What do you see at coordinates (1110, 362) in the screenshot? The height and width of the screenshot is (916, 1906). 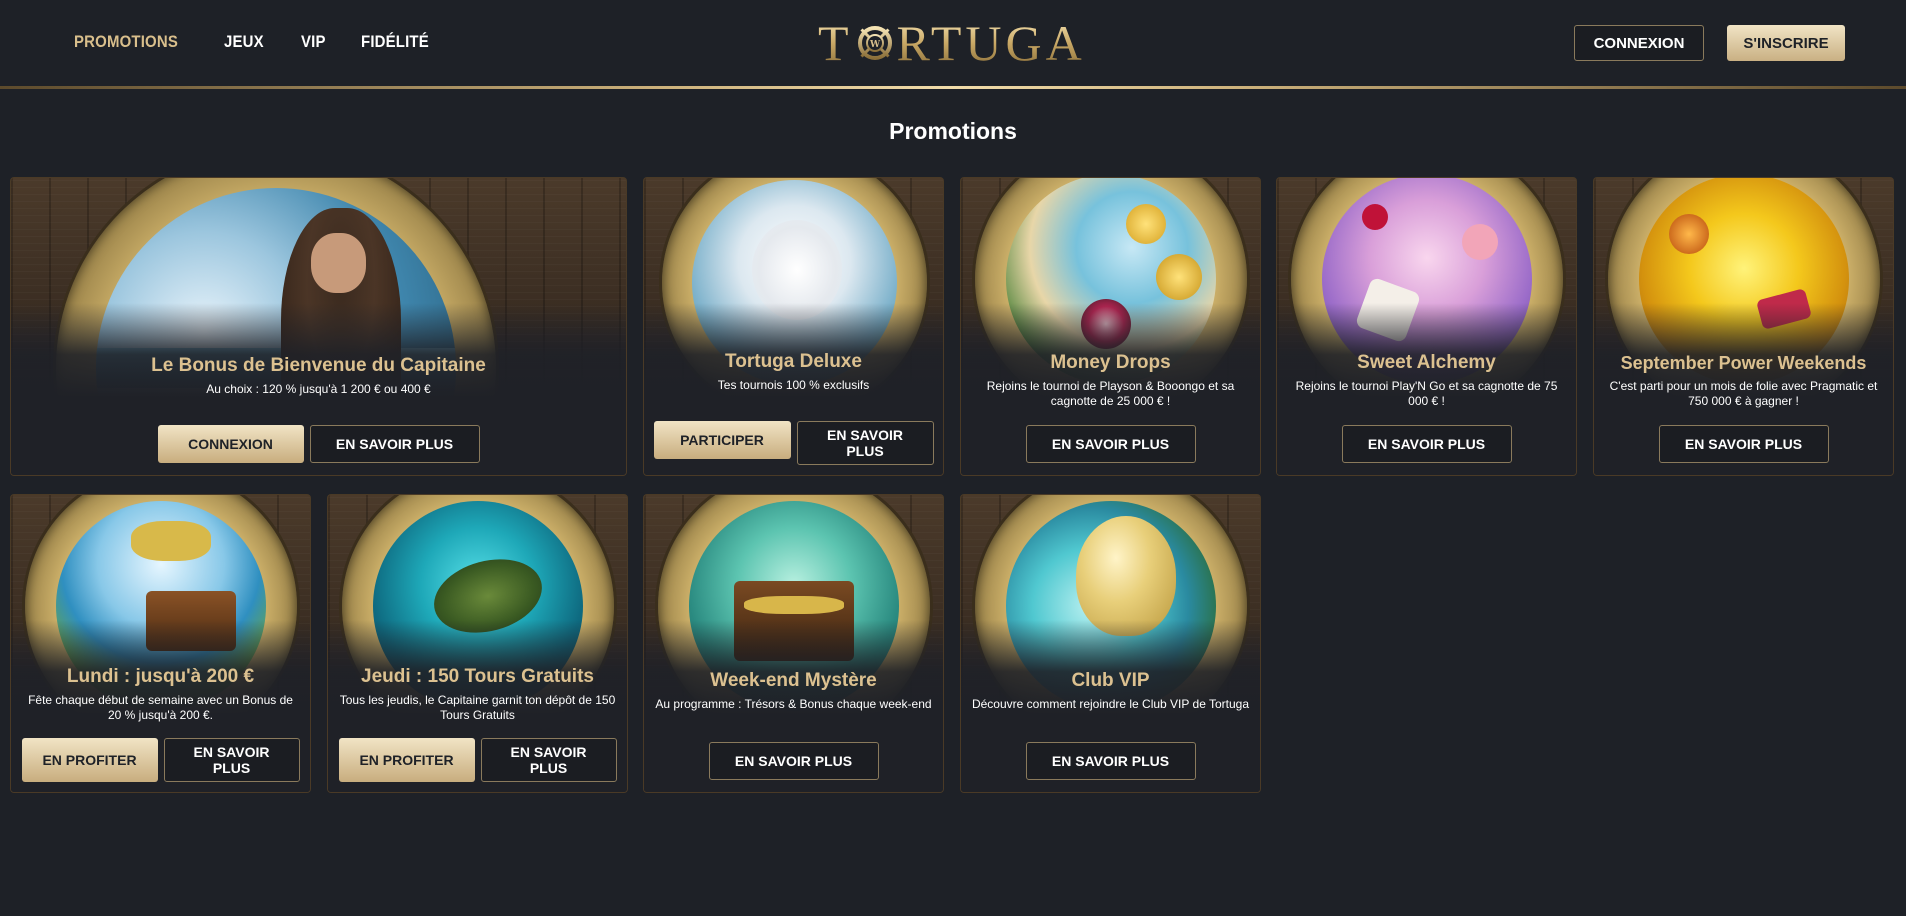 I see `card-title: Money Drops` at bounding box center [1110, 362].